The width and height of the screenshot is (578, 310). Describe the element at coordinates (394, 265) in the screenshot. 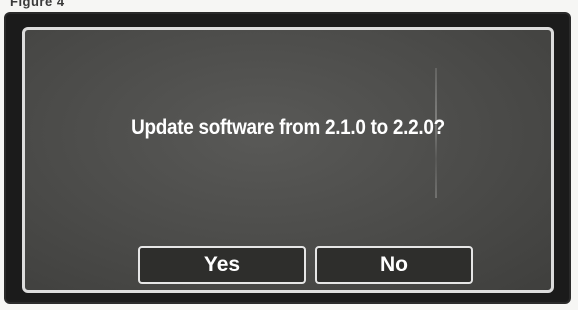

I see `no-button: No` at that location.